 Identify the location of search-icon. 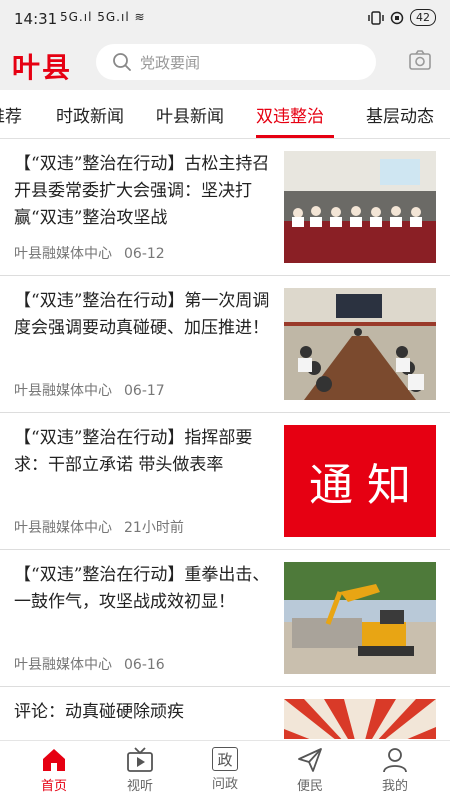
(122, 62).